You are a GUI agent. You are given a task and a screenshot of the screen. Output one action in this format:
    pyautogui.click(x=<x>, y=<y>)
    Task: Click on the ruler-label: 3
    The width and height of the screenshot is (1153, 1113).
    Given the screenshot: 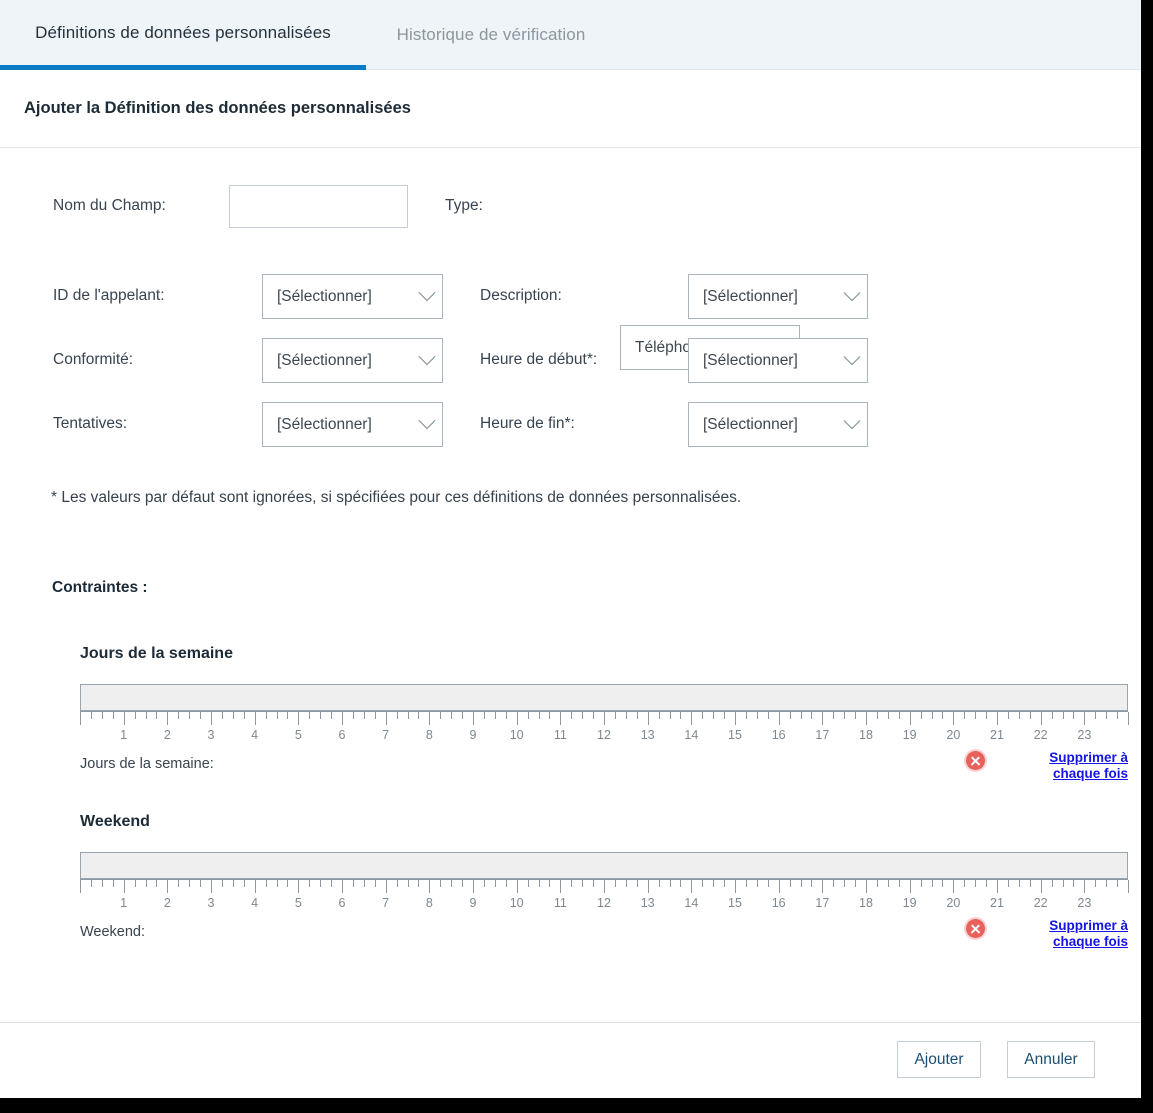 What is the action you would take?
    pyautogui.click(x=211, y=735)
    